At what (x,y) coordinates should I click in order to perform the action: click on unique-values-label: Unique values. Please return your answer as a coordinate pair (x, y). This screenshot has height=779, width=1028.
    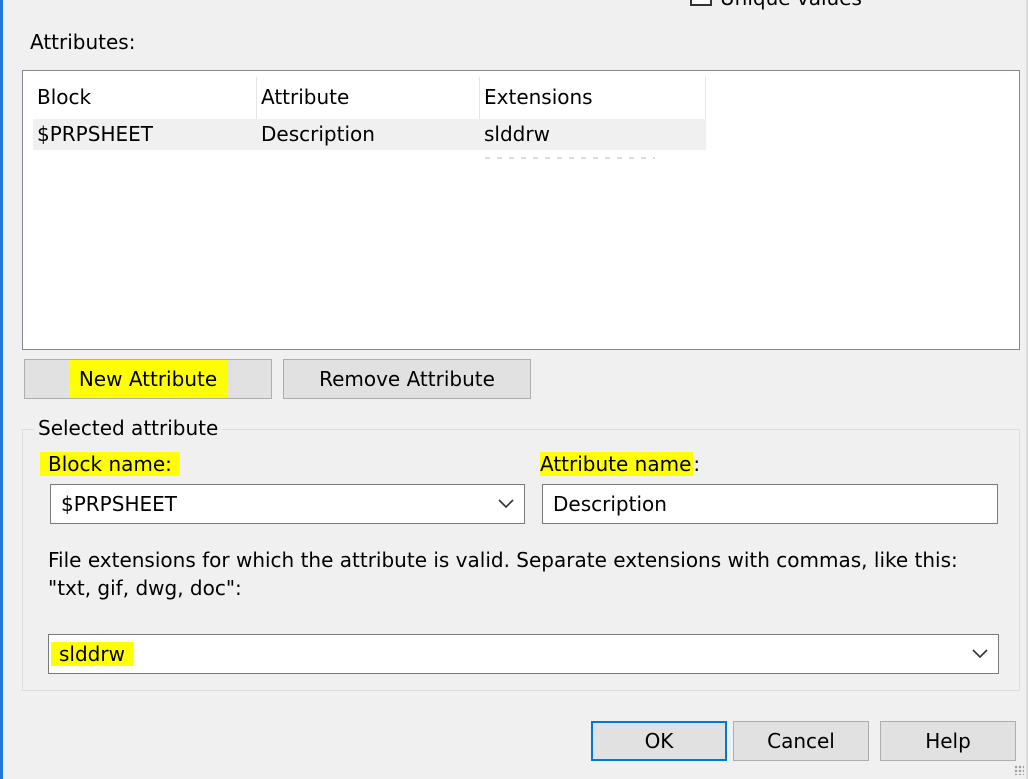
    Looking at the image, I should click on (791, 5).